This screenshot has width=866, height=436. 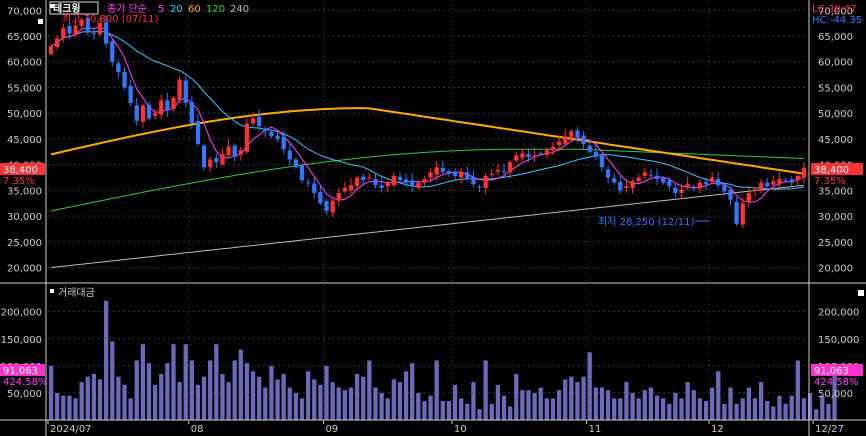 I want to click on price-tick-right: 55,000, so click(x=835, y=88).